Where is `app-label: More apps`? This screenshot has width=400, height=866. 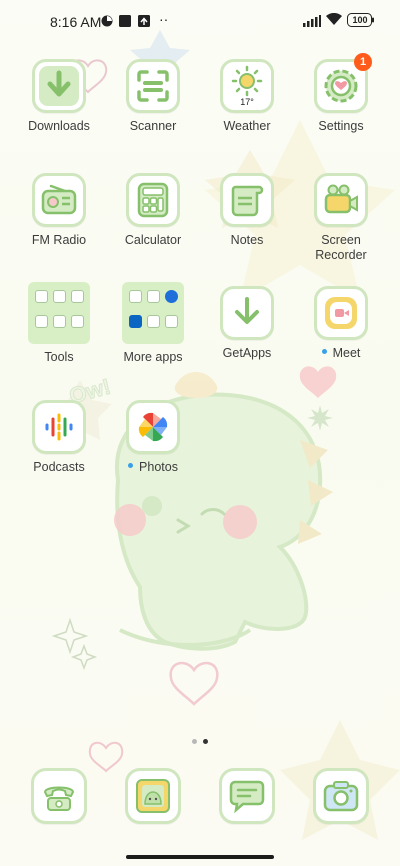
app-label: More apps is located at coordinates (153, 357).